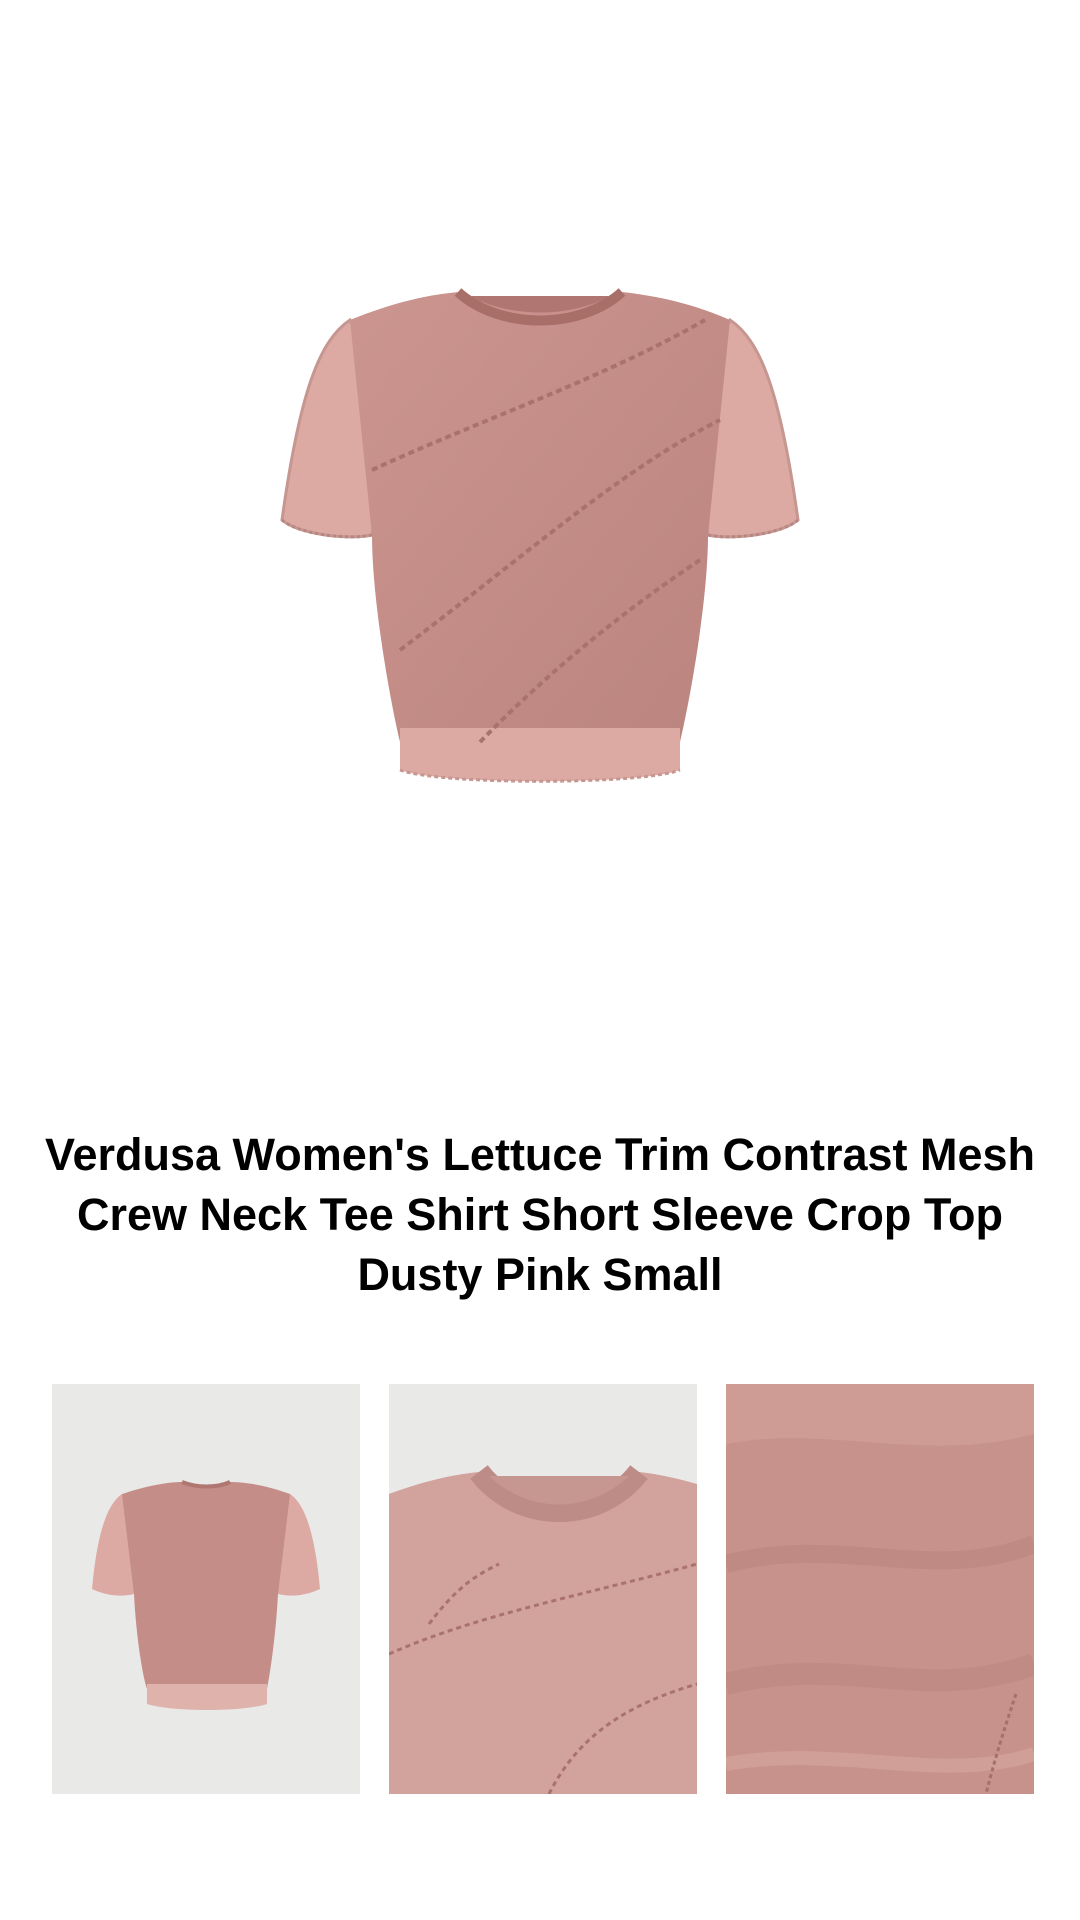 Image resolution: width=1080 pixels, height=1920 pixels. I want to click on thumbnail-neckline-detail, so click(543, 1589).